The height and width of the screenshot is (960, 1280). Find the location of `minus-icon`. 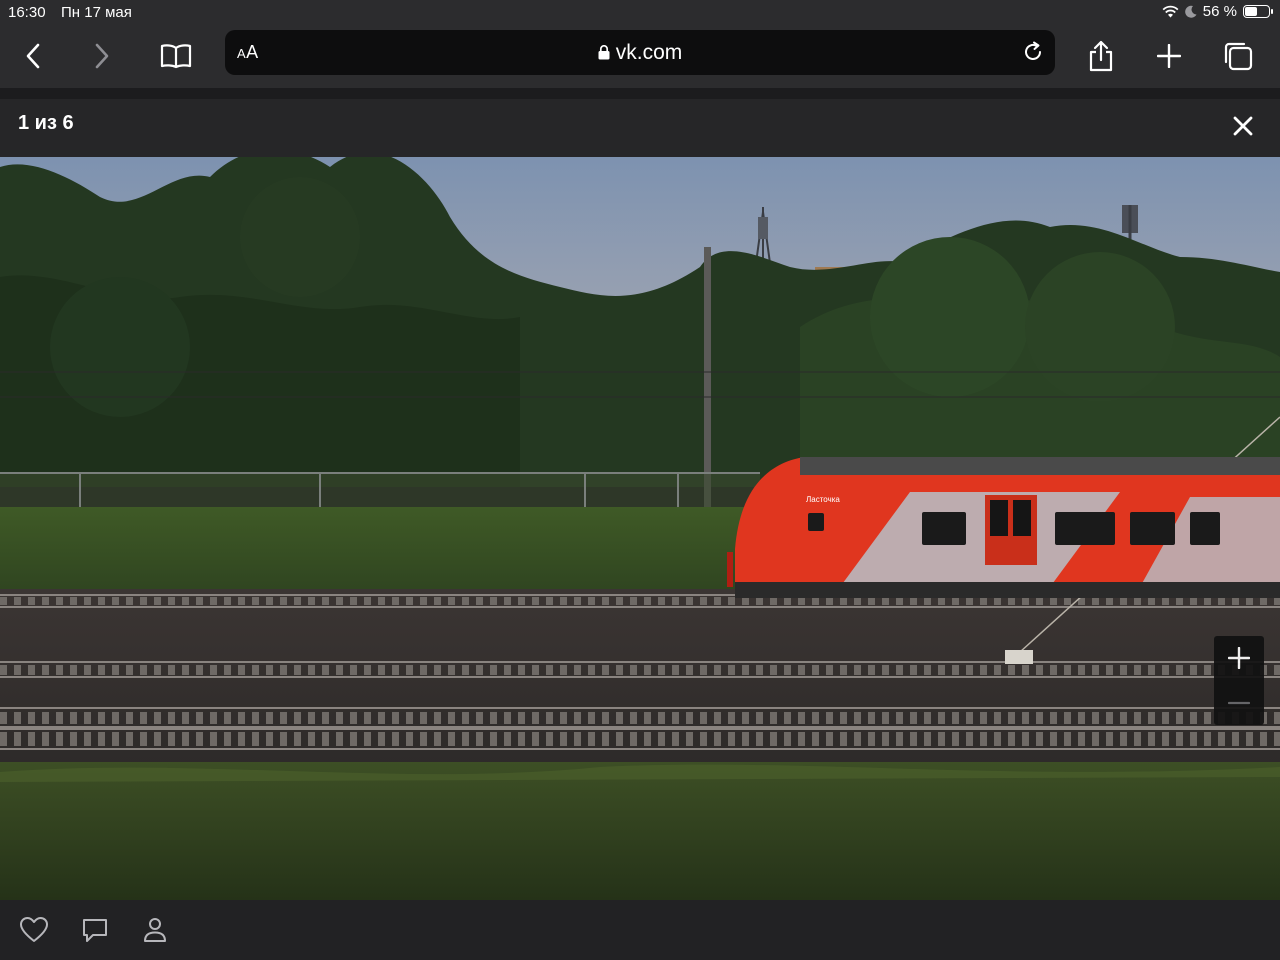

minus-icon is located at coordinates (1239, 703).